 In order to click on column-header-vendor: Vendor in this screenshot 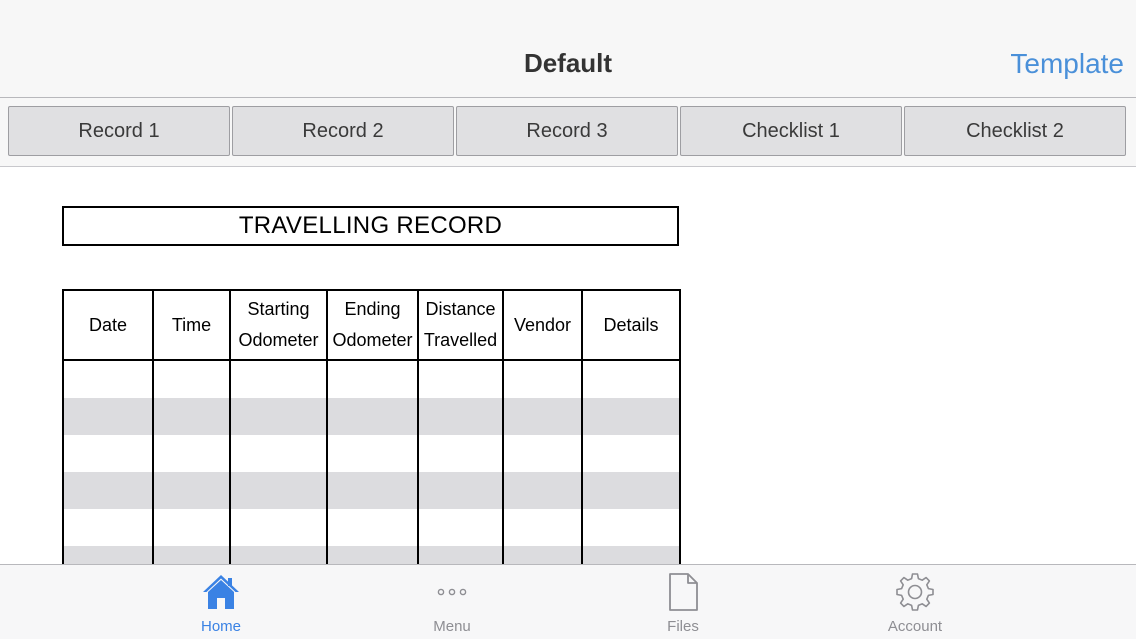, I will do `click(542, 325)`.